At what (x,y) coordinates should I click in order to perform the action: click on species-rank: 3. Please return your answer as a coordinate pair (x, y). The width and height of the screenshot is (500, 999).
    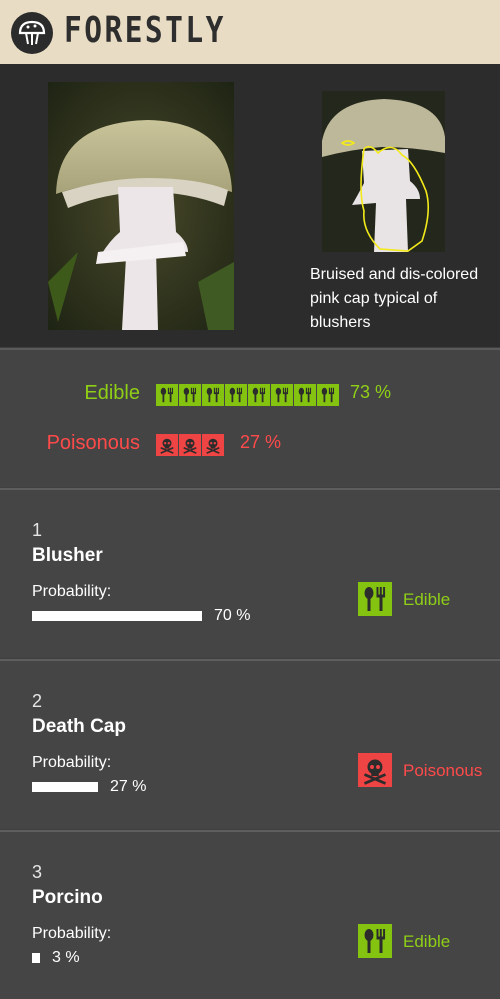
    Looking at the image, I should click on (37, 872).